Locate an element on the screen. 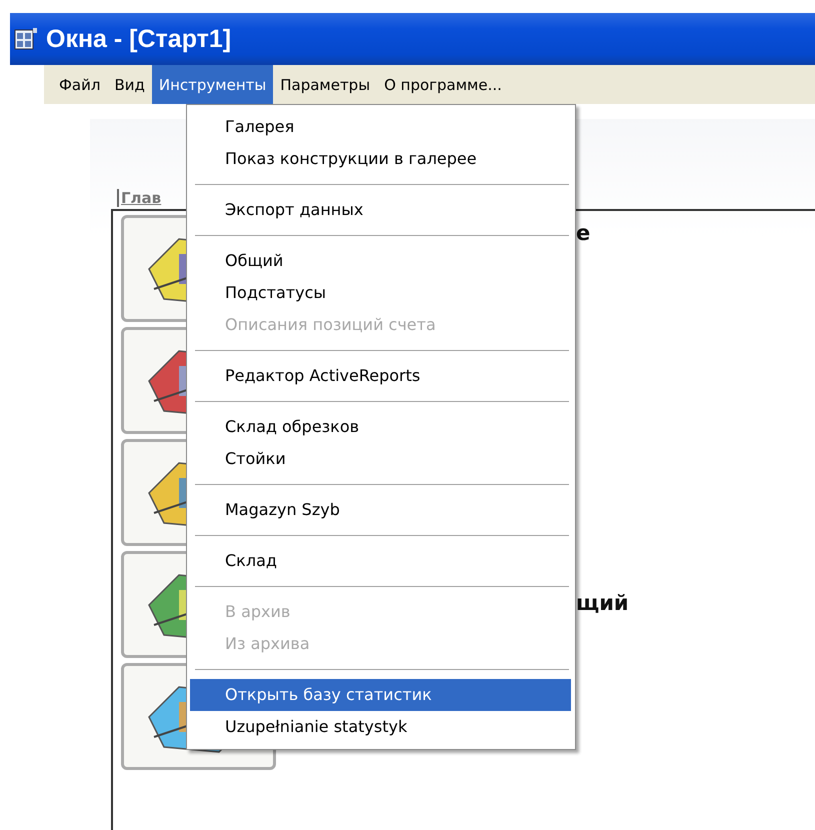 The height and width of the screenshot is (830, 815). window-title: Окна - [Старт1] is located at coordinates (139, 39).